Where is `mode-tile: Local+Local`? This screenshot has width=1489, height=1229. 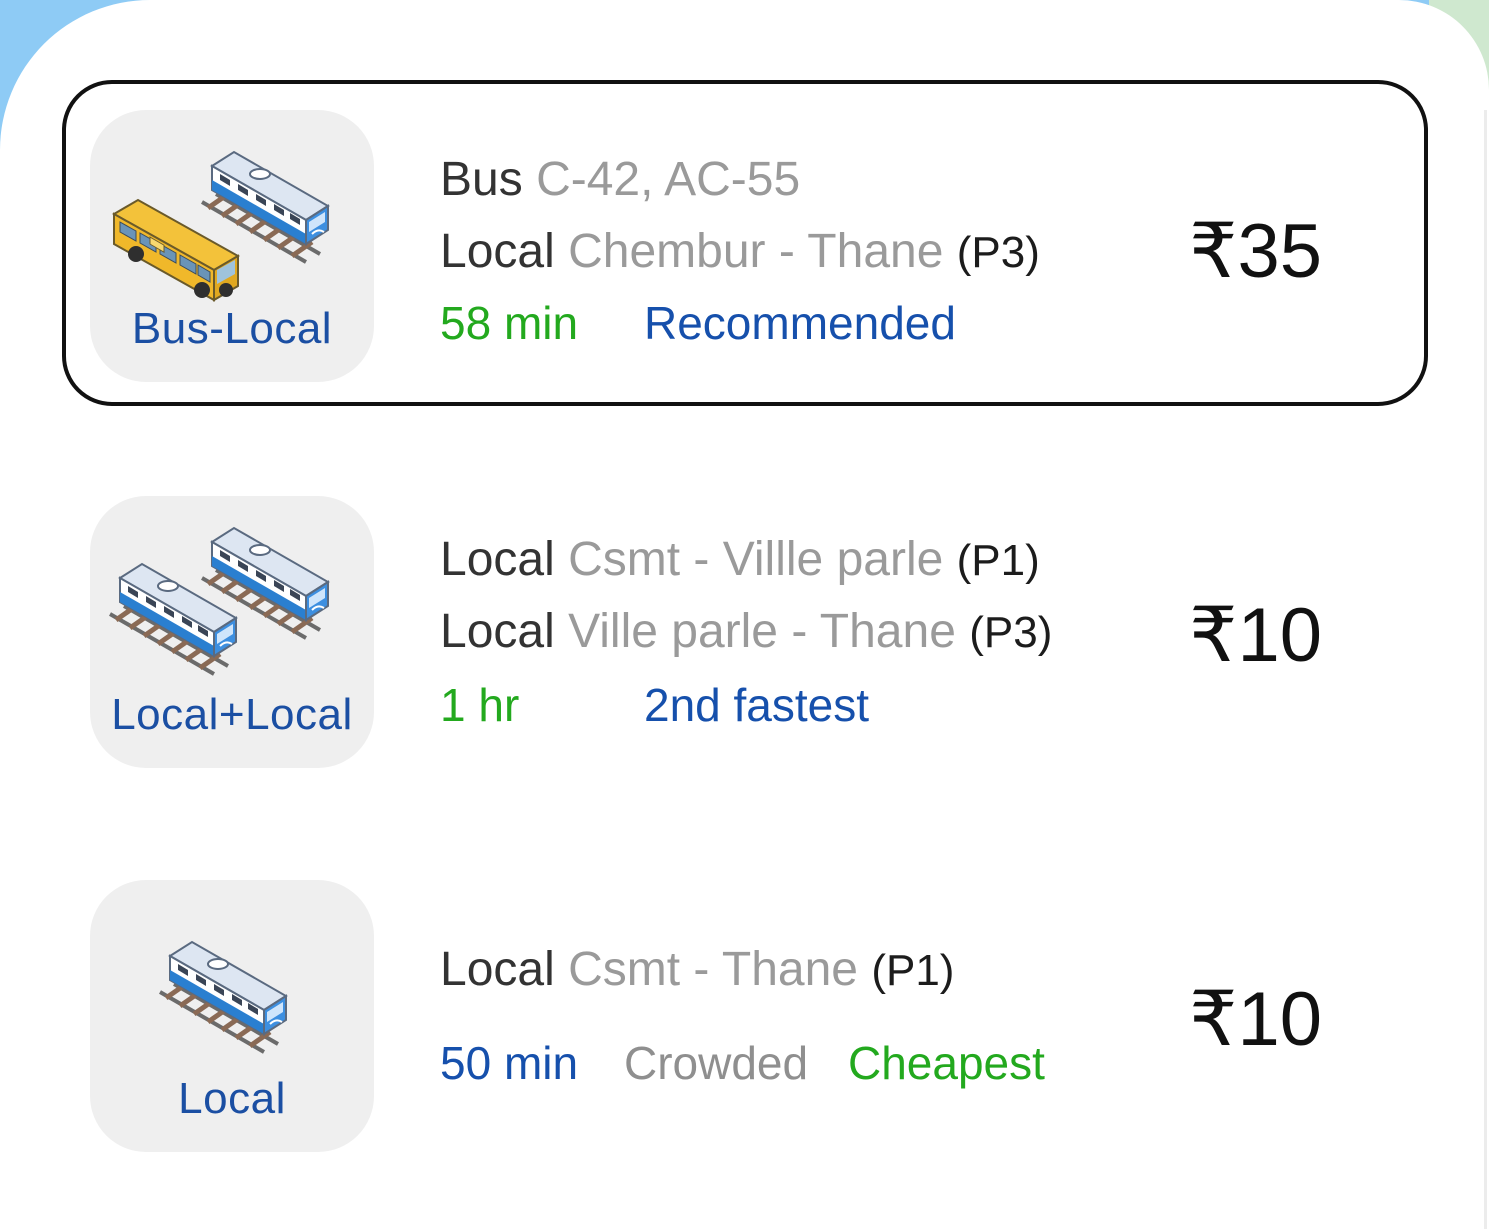 mode-tile: Local+Local is located at coordinates (232, 632).